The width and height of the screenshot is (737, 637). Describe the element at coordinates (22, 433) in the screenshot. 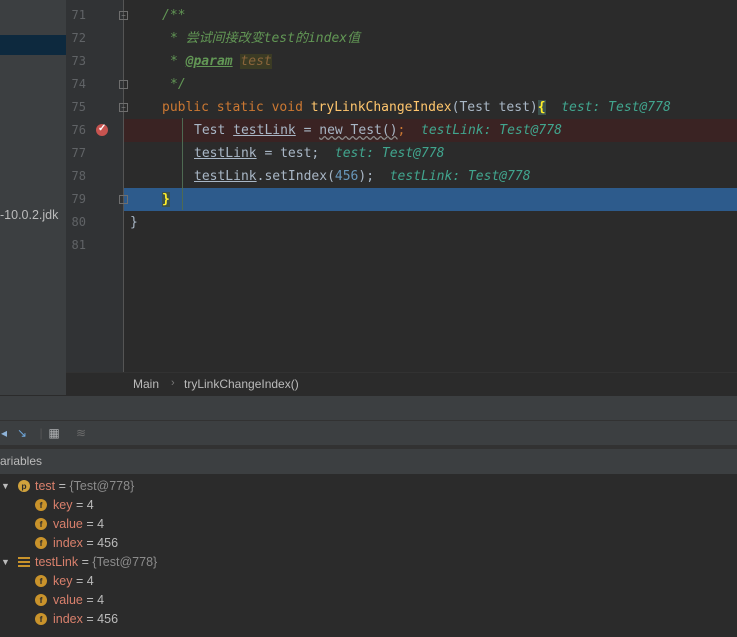

I see `step-into-icon: ↘` at that location.